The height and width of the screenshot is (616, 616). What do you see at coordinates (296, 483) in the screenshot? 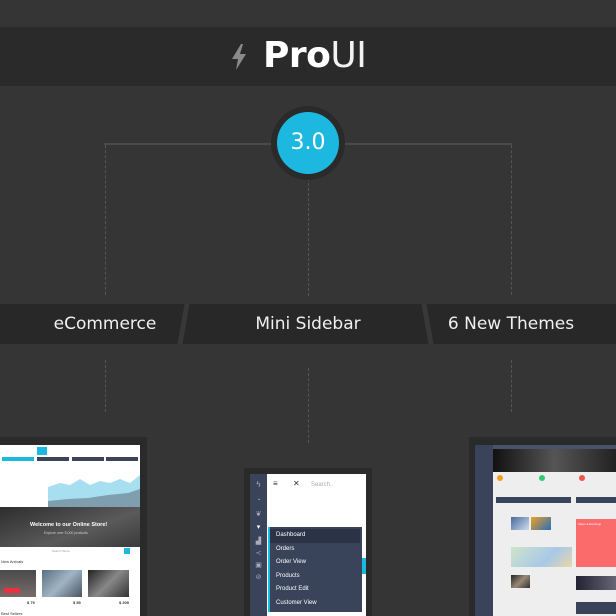
I see `tools-icon: ✕` at bounding box center [296, 483].